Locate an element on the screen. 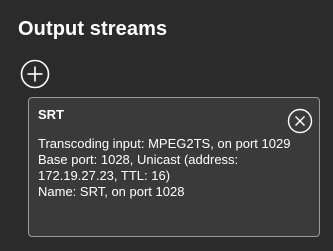 The height and width of the screenshot is (251, 333). stream-name: SRT is located at coordinates (51, 114).